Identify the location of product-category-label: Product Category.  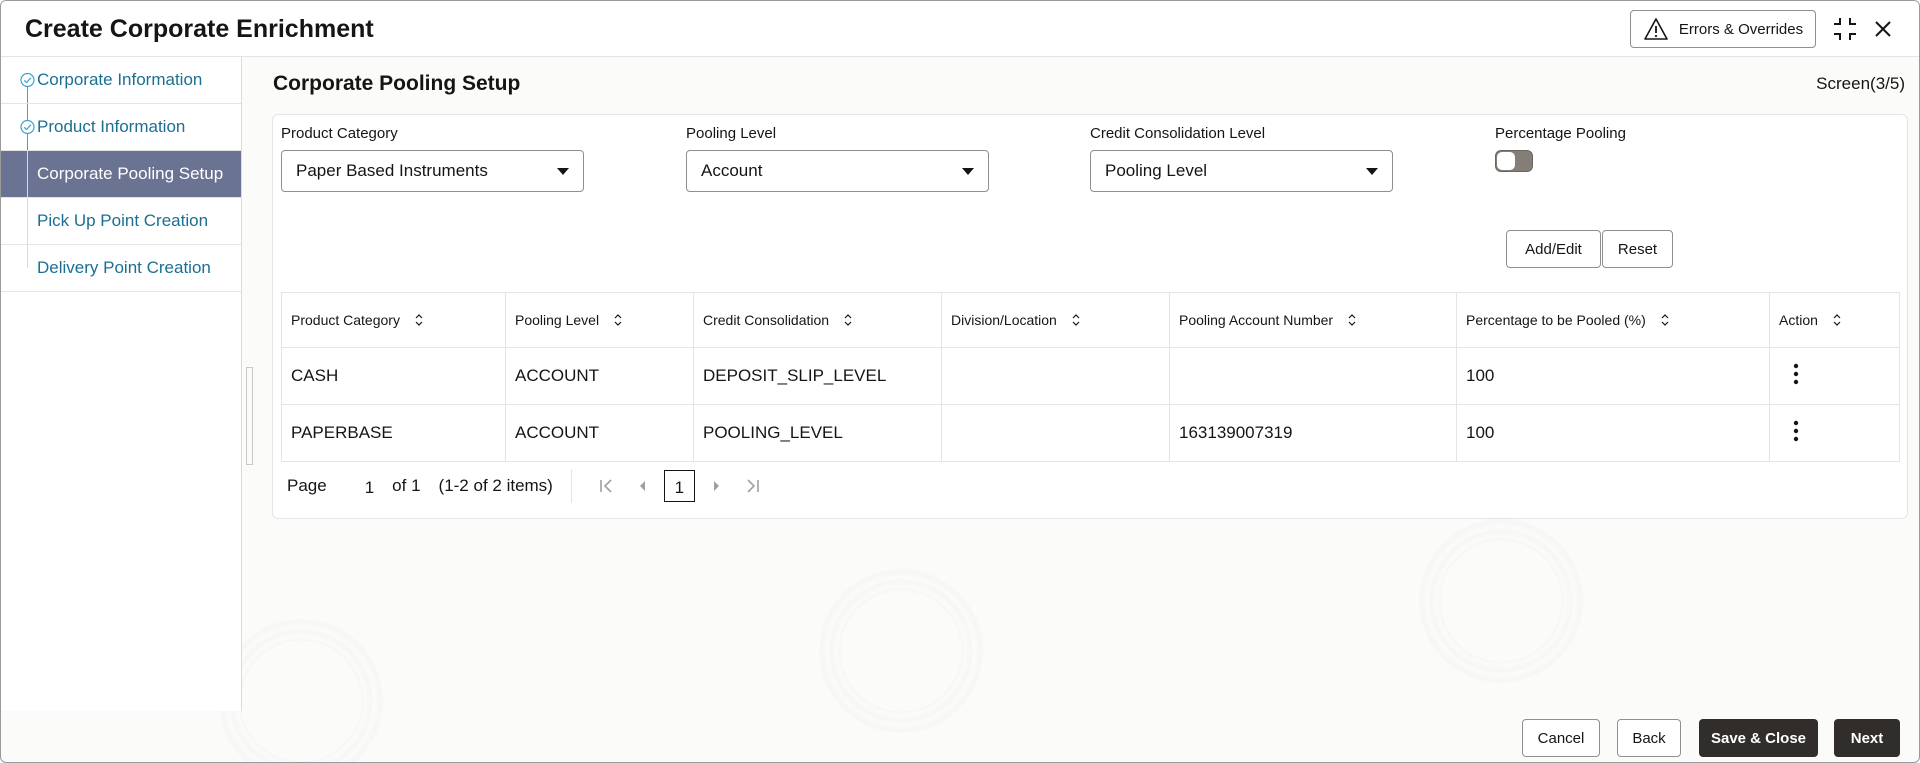
(339, 133).